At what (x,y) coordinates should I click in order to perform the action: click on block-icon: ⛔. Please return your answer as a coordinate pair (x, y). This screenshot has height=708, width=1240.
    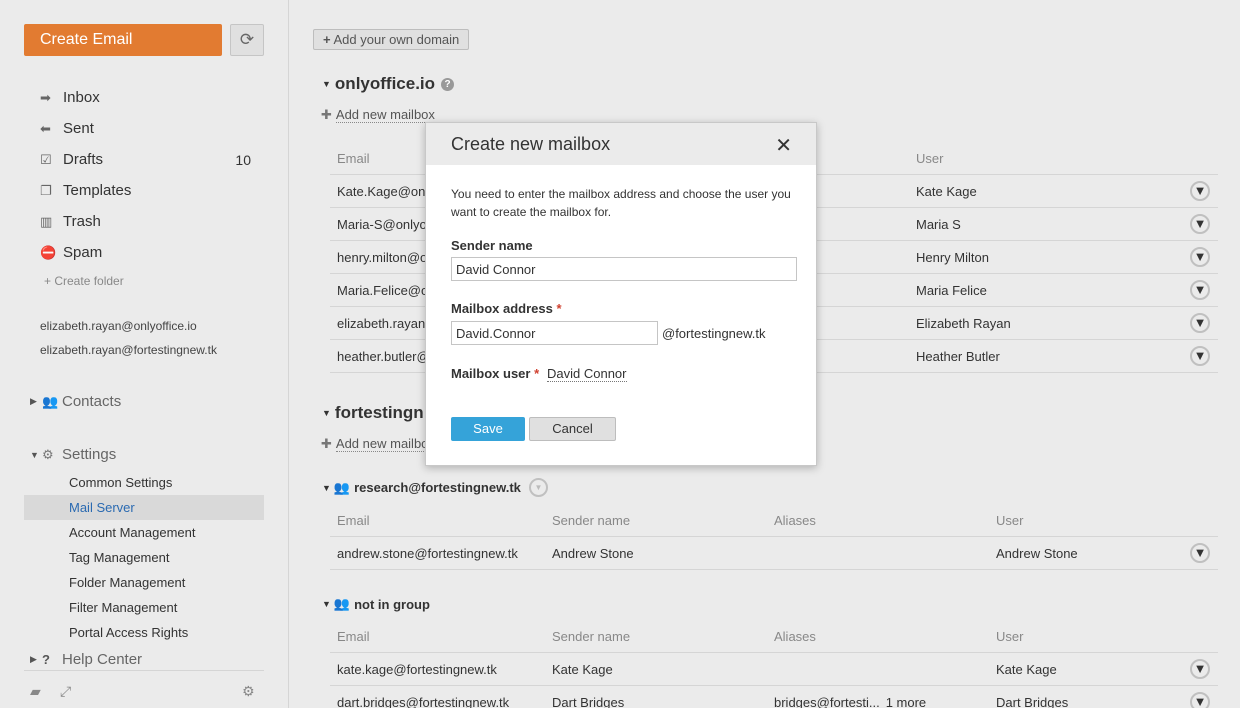
    Looking at the image, I should click on (48, 252).